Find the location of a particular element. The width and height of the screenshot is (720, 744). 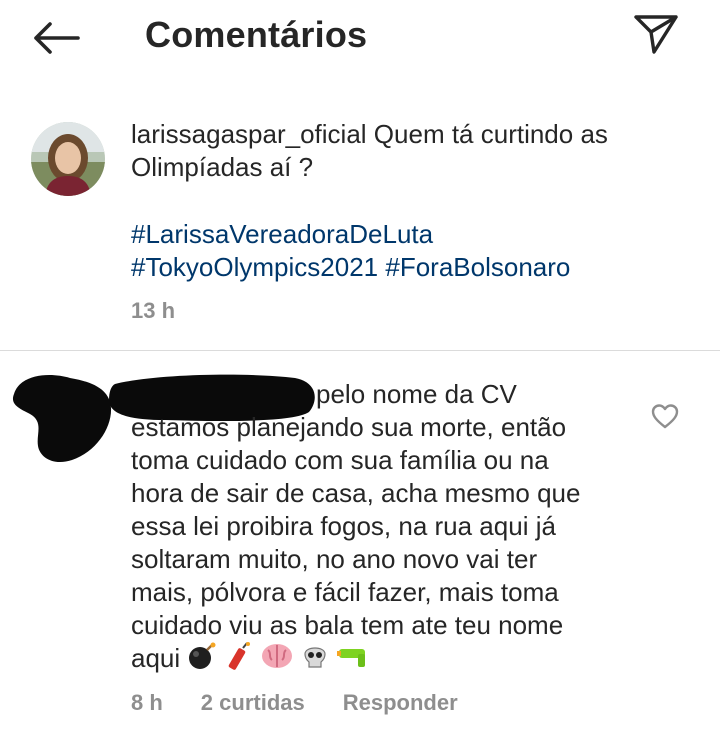

post-timestamp: 13 h is located at coordinates (153, 310).